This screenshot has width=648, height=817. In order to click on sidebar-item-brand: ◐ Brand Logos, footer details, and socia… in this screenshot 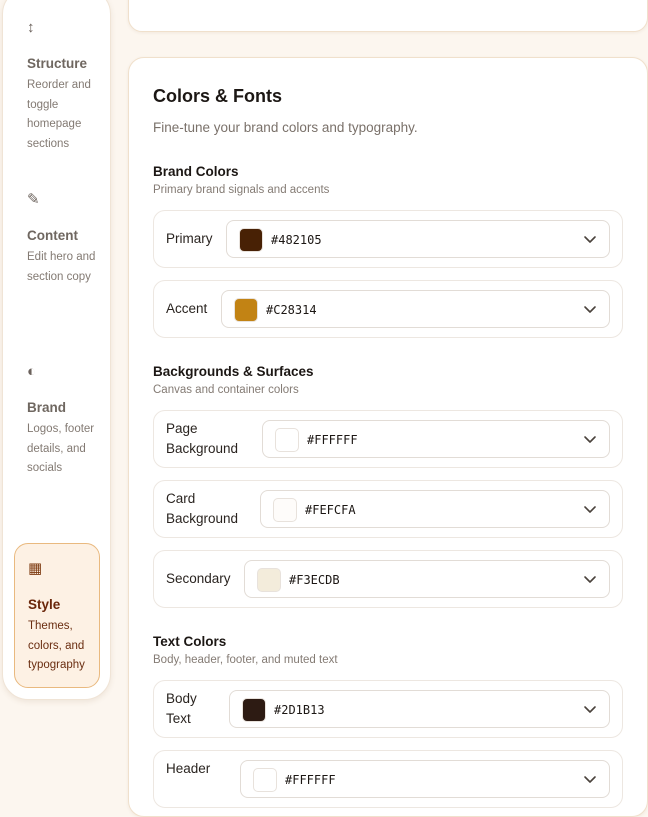, I will do `click(57, 421)`.